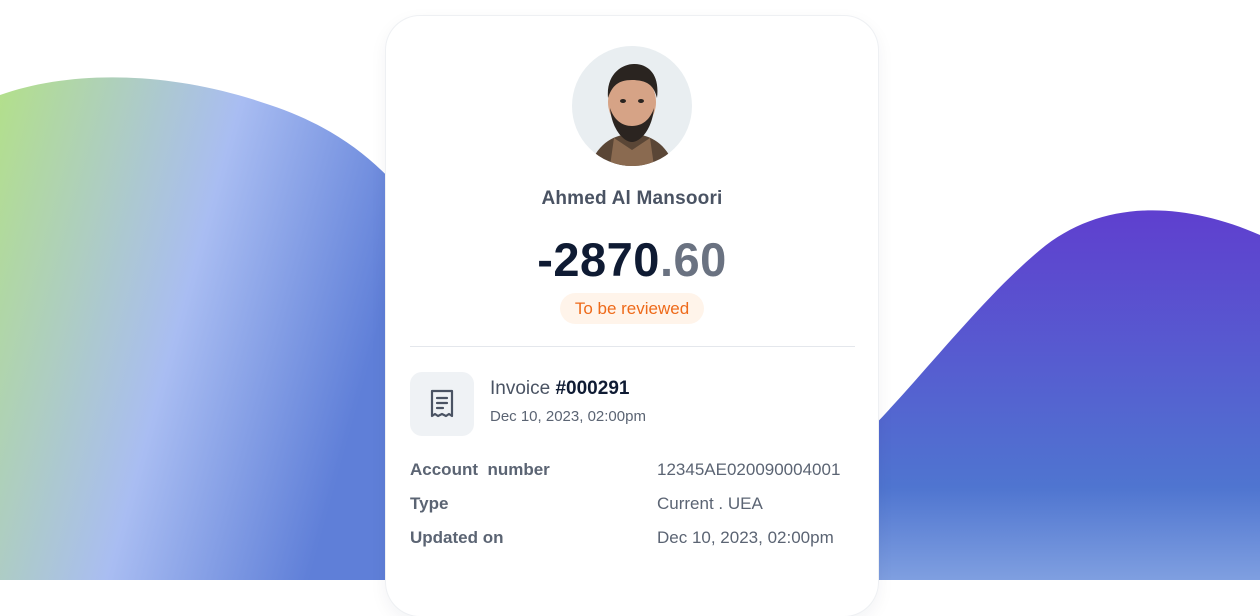 The image size is (1260, 616). I want to click on detail-key: Type, so click(429, 503).